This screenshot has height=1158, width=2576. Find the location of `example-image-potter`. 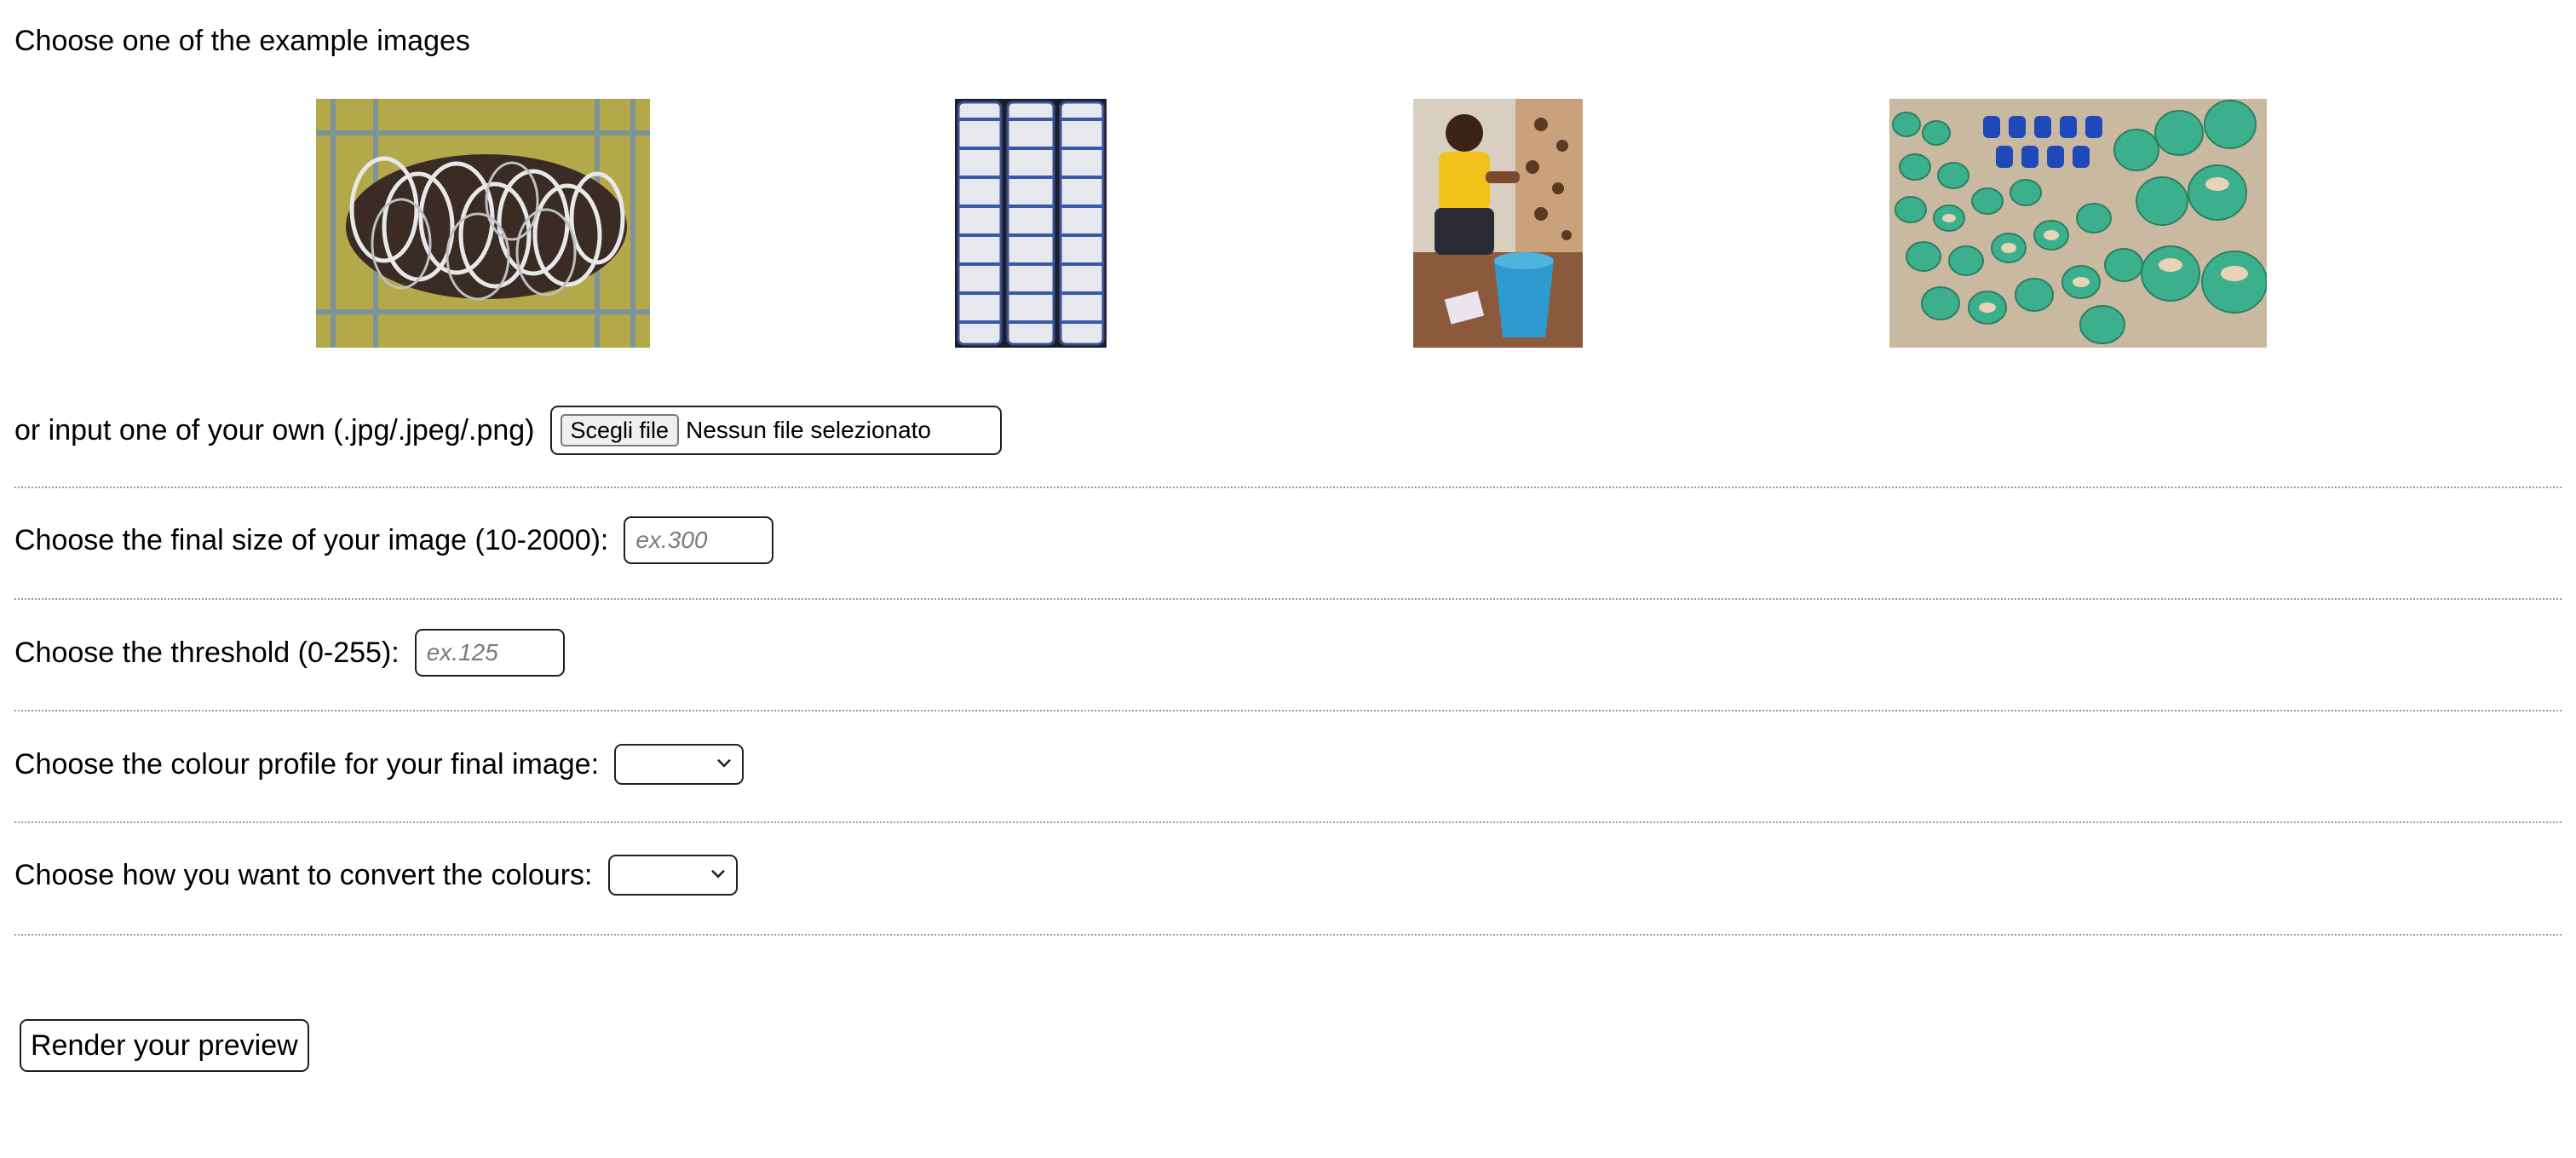

example-image-potter is located at coordinates (1498, 223).